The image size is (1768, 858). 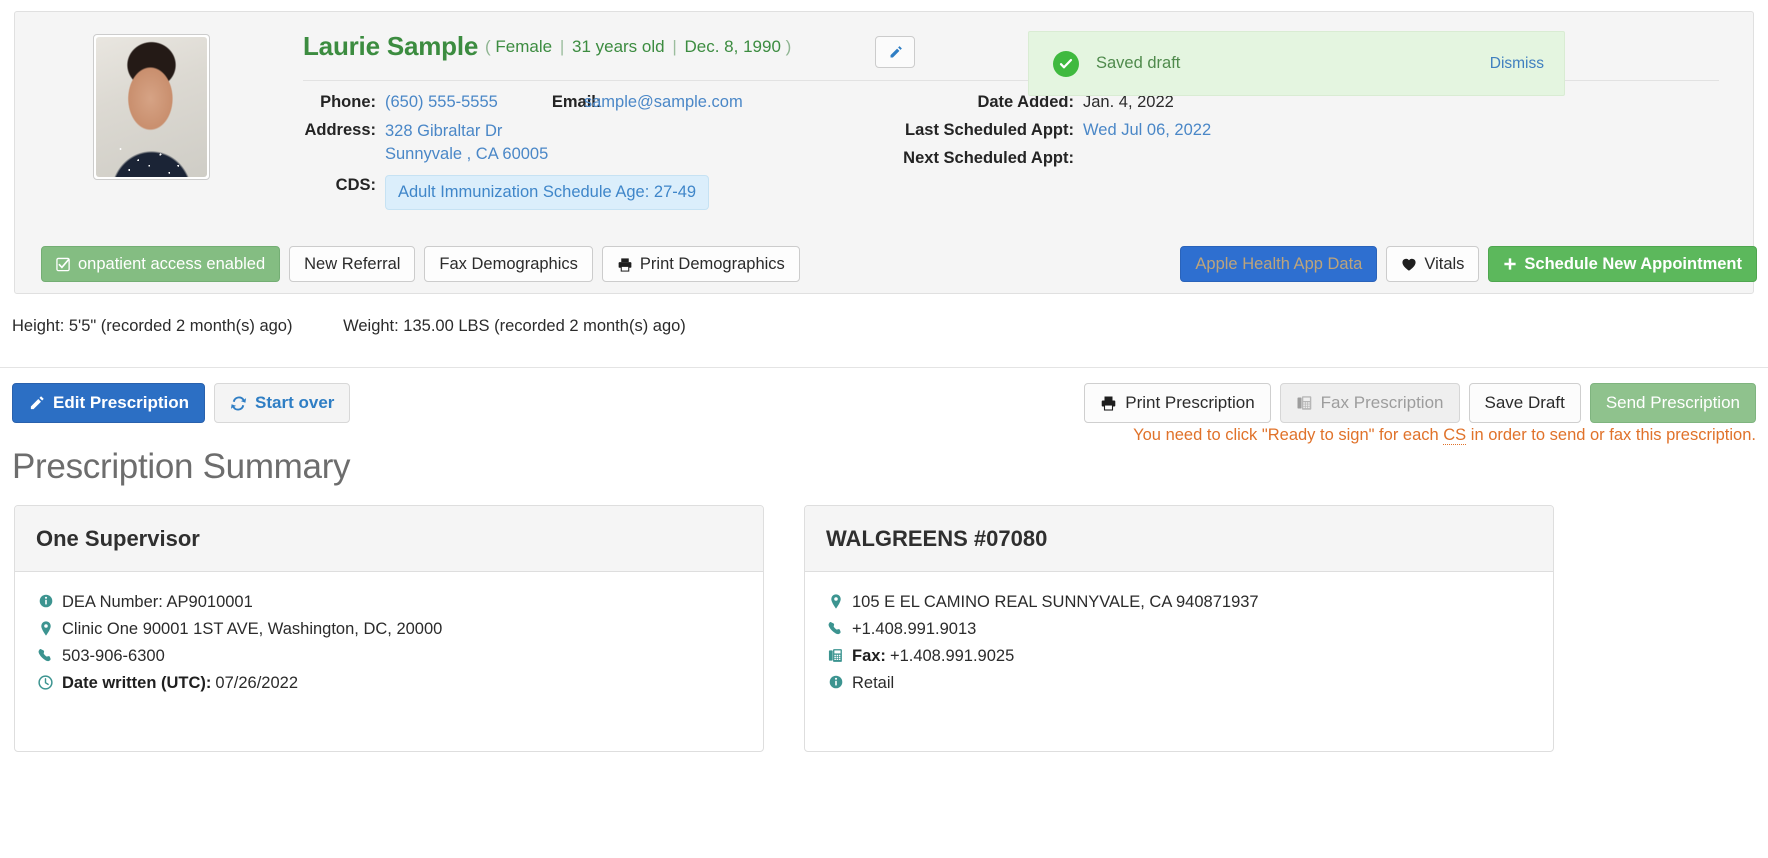 What do you see at coordinates (340, 130) in the screenshot?
I see `address-label: Address:` at bounding box center [340, 130].